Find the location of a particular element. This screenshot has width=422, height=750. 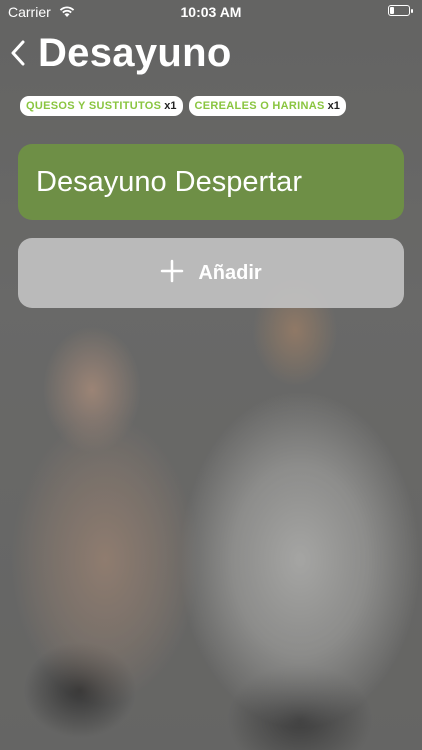

status-bar: Carrier 10:03 AM is located at coordinates (211, 12).